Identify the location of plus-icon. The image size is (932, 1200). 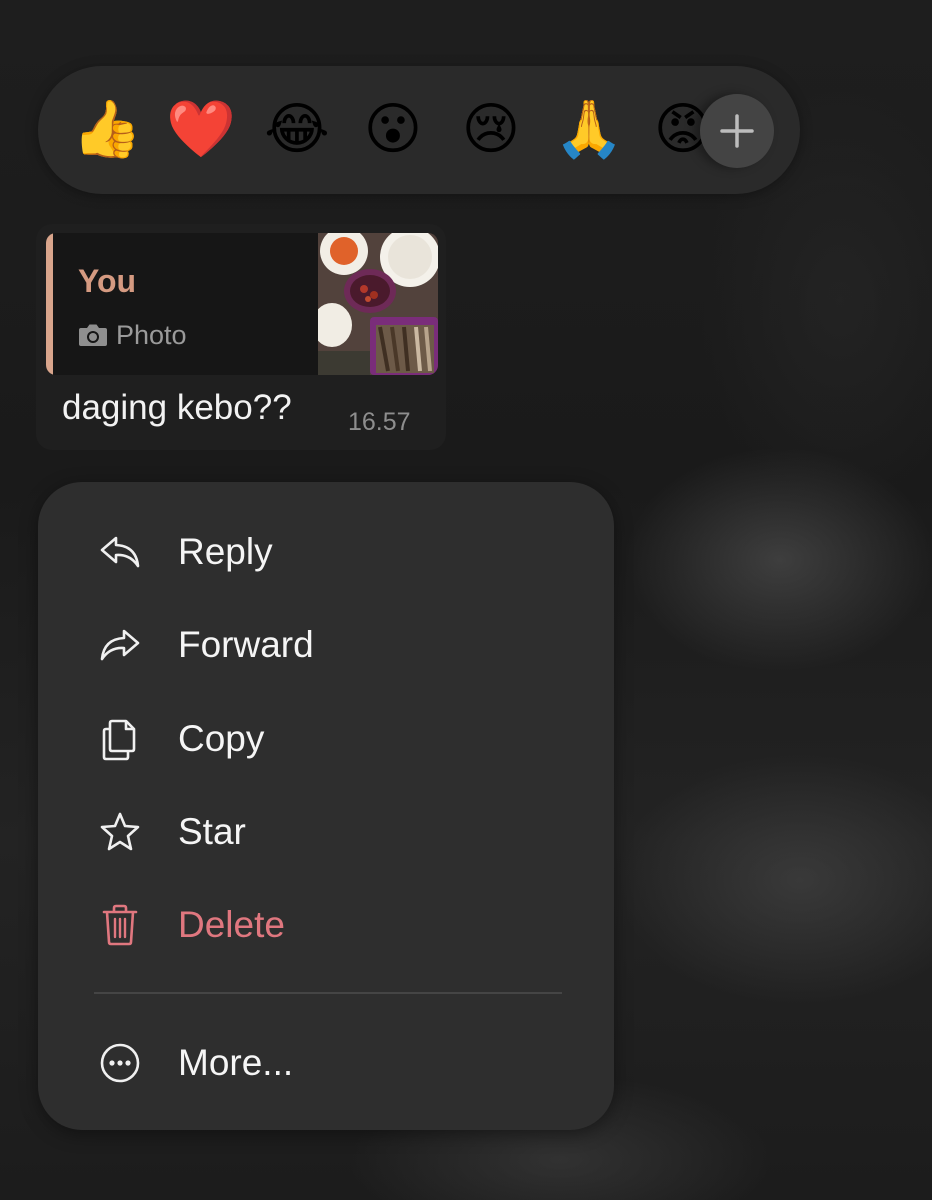
(737, 131).